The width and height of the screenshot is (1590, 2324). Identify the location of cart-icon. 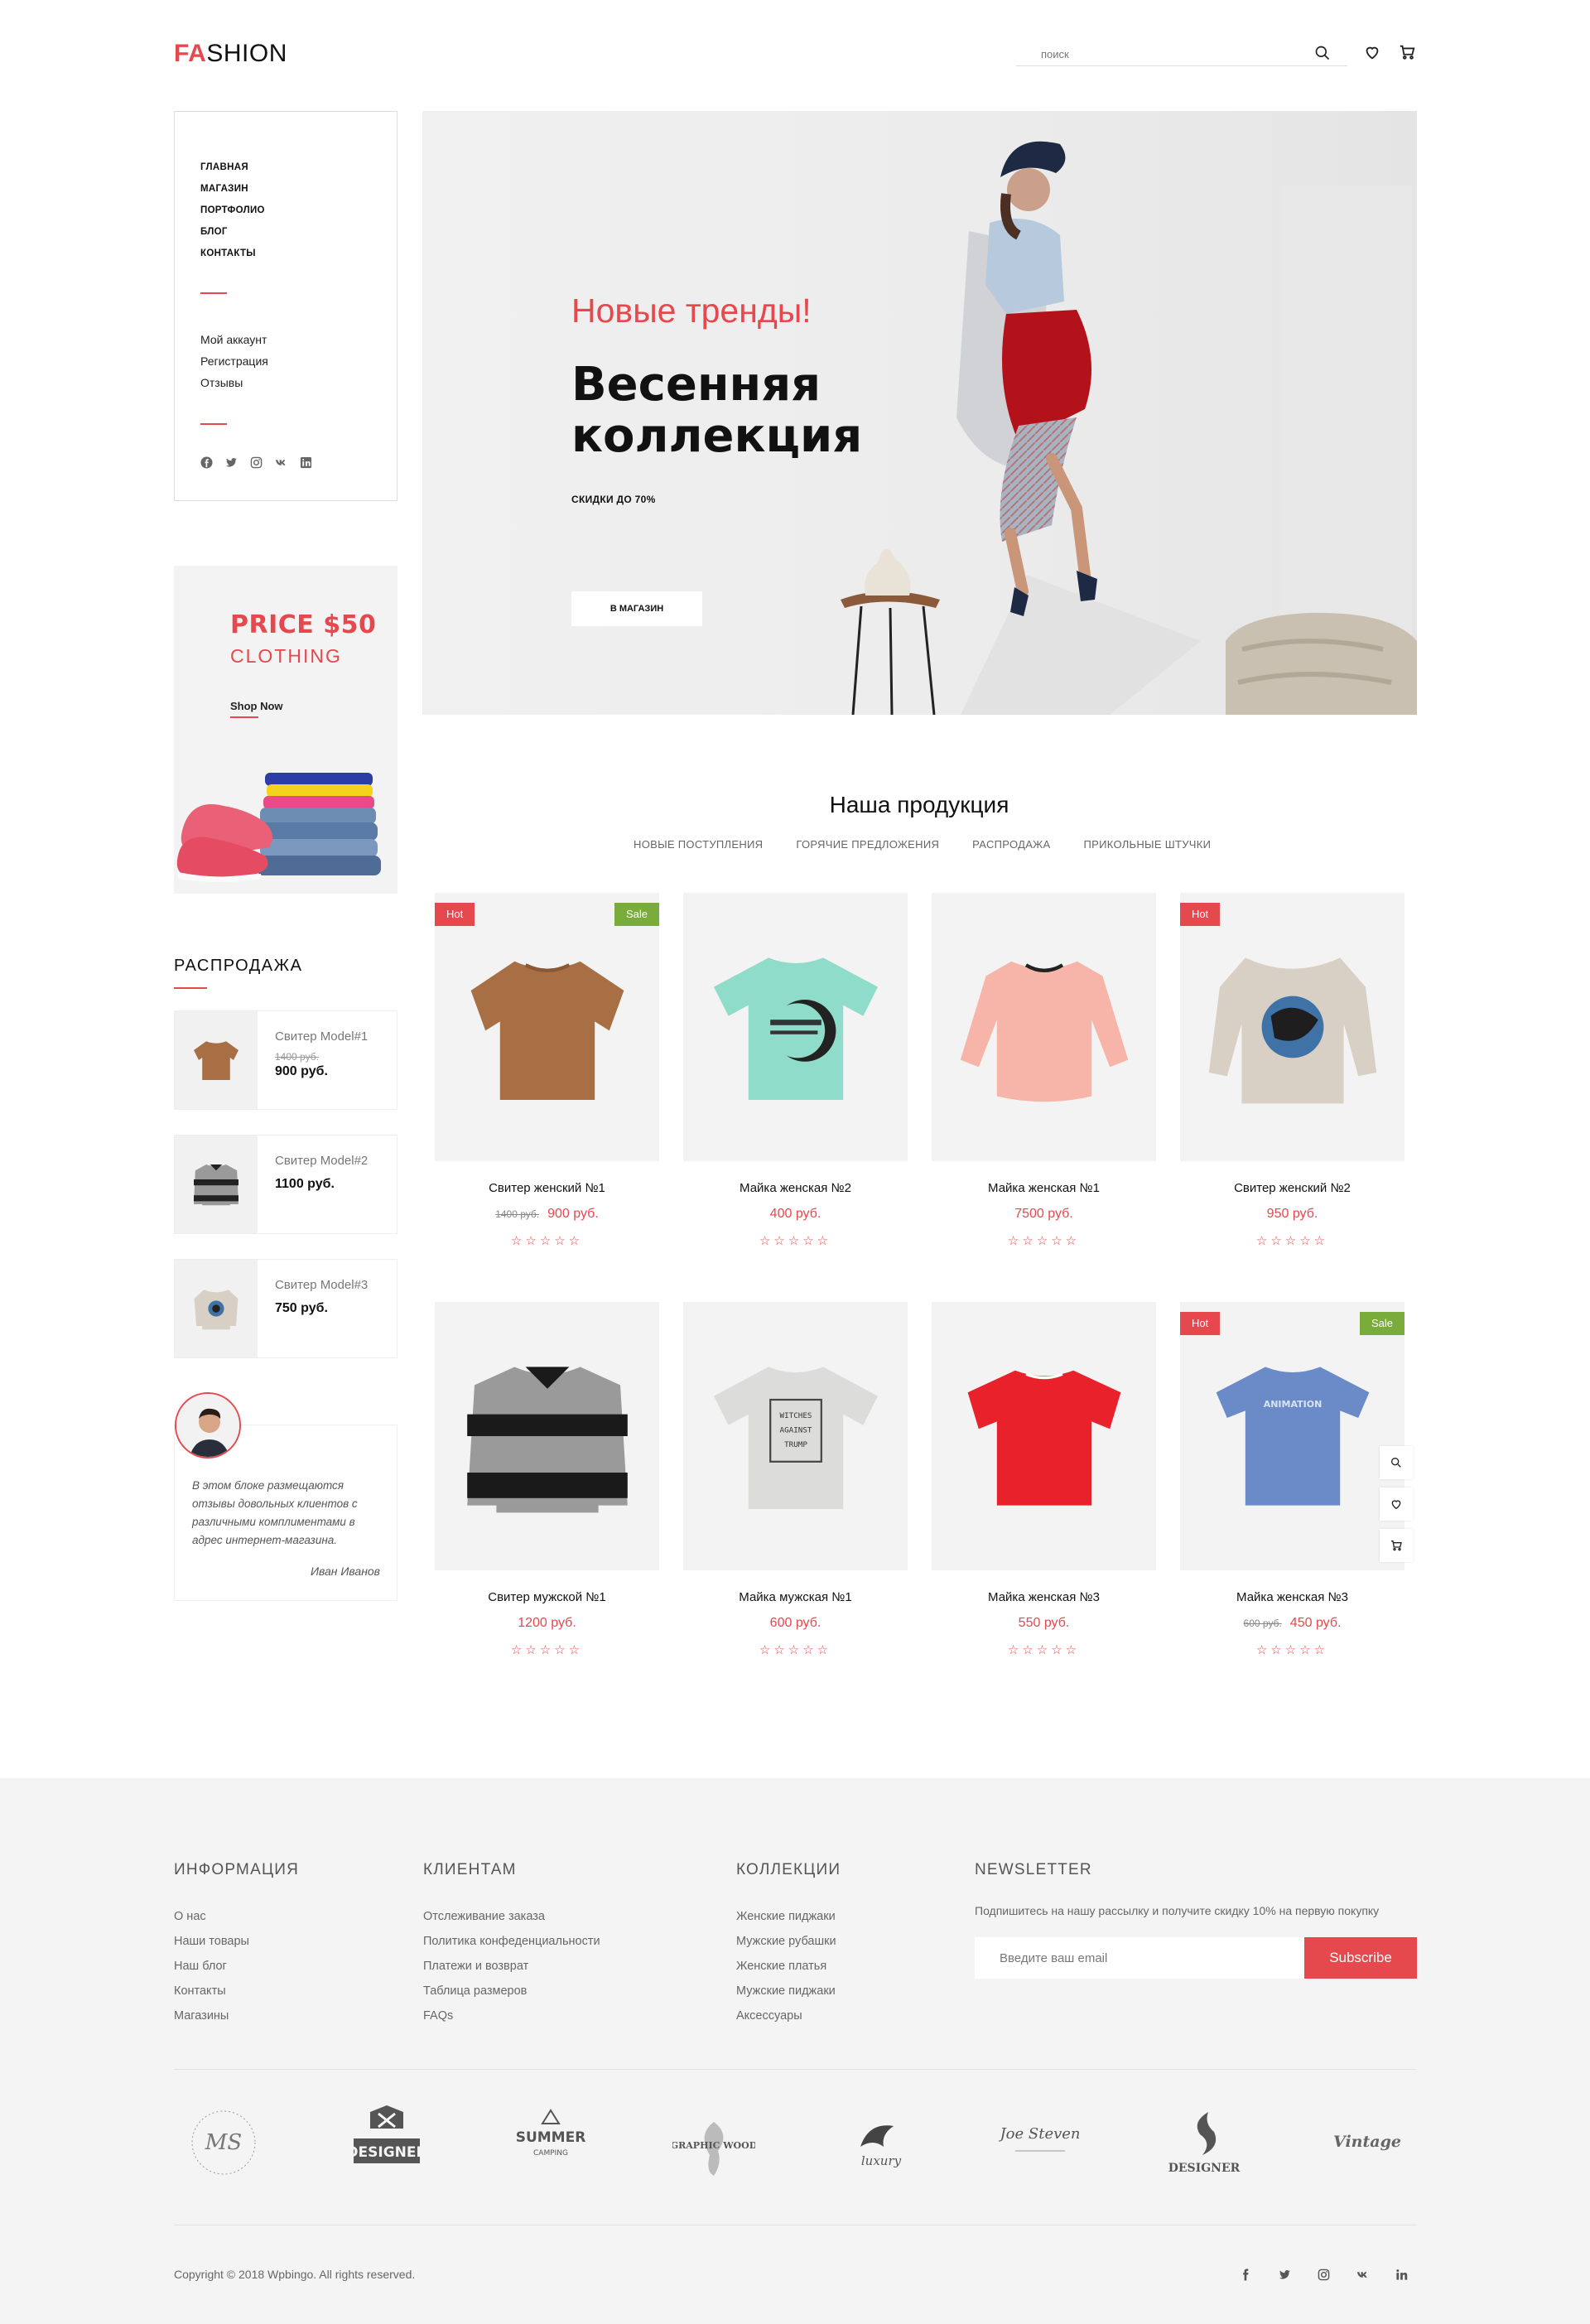
(1408, 53).